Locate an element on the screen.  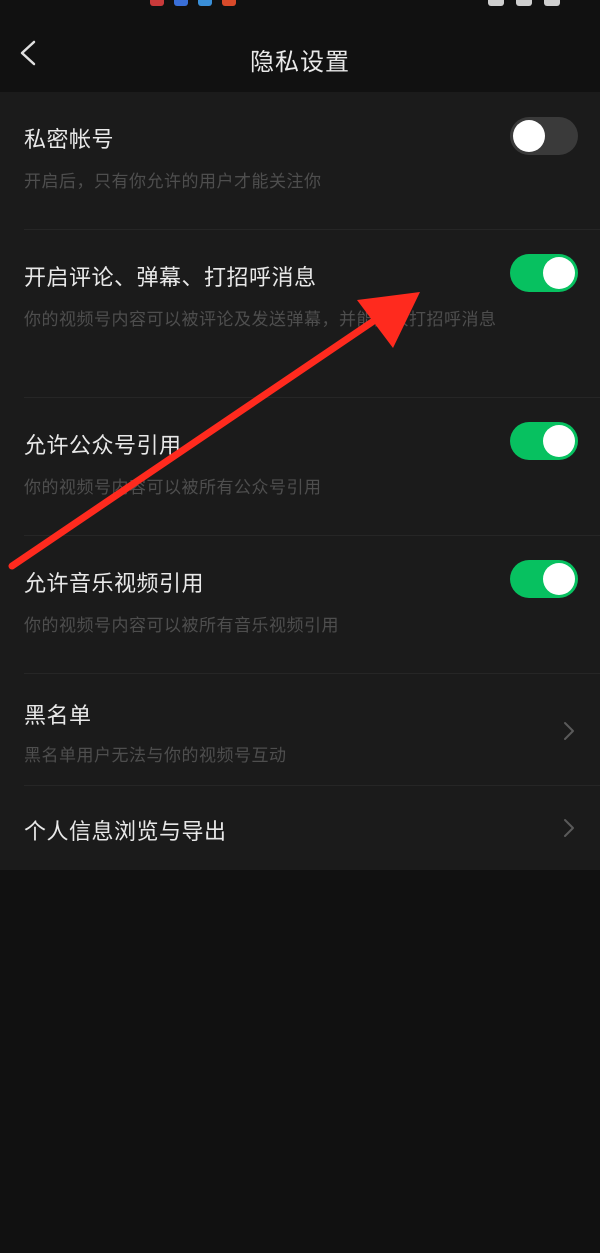
setting-title: 开启评论、弹幕、打招呼消息 is located at coordinates (170, 278).